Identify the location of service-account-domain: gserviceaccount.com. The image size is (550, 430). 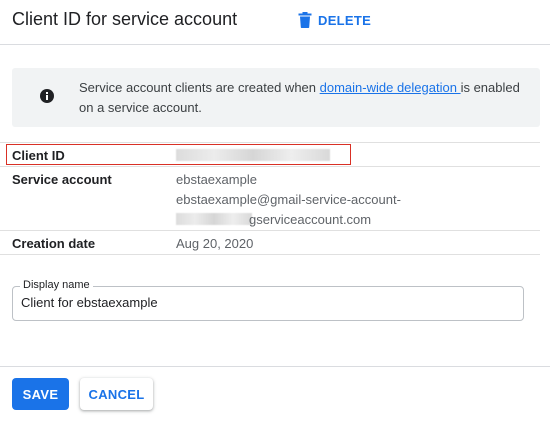
(310, 219).